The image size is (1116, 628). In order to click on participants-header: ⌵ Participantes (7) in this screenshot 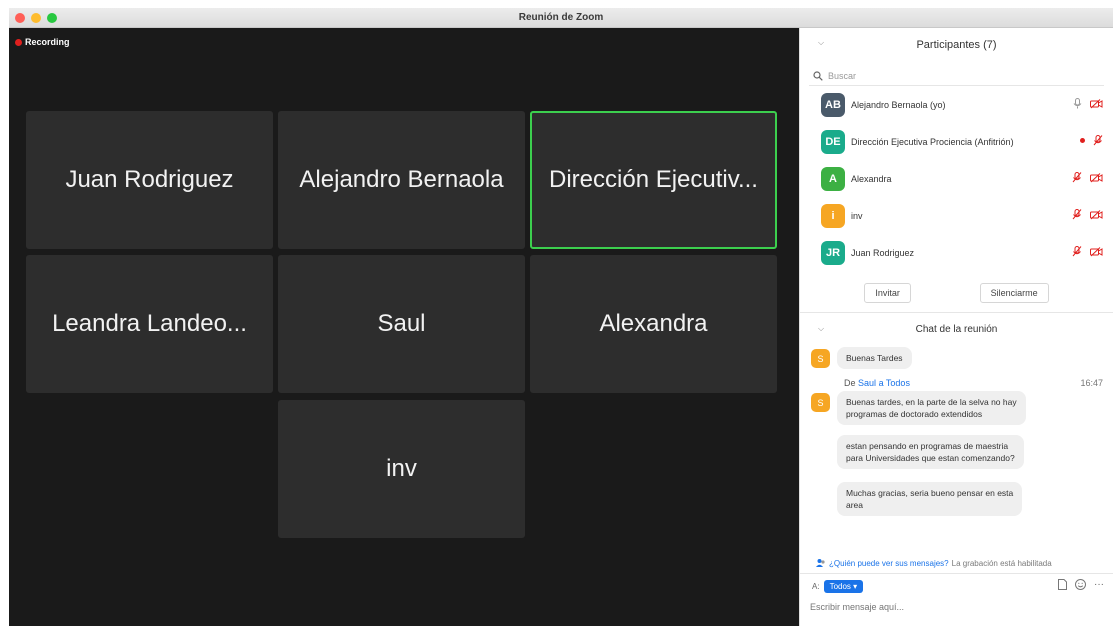, I will do `click(956, 45)`.